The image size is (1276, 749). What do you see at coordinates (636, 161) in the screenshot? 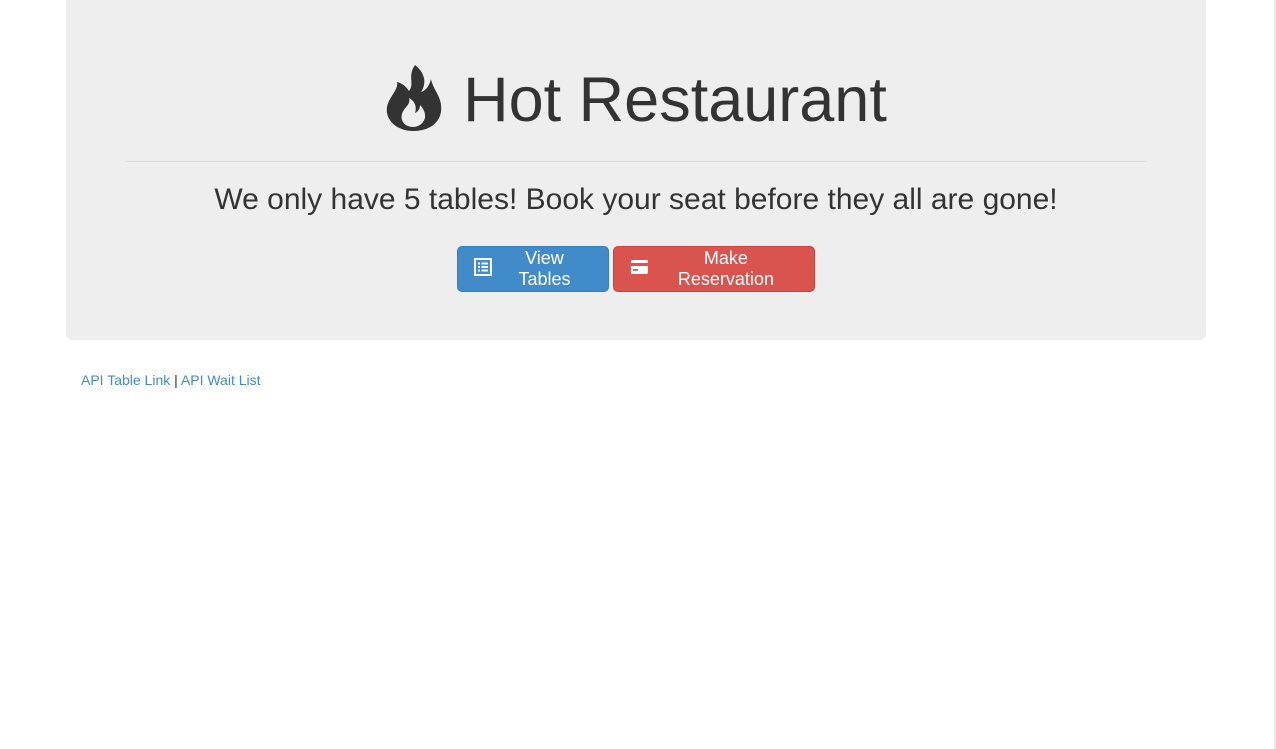
I see `divider` at bounding box center [636, 161].